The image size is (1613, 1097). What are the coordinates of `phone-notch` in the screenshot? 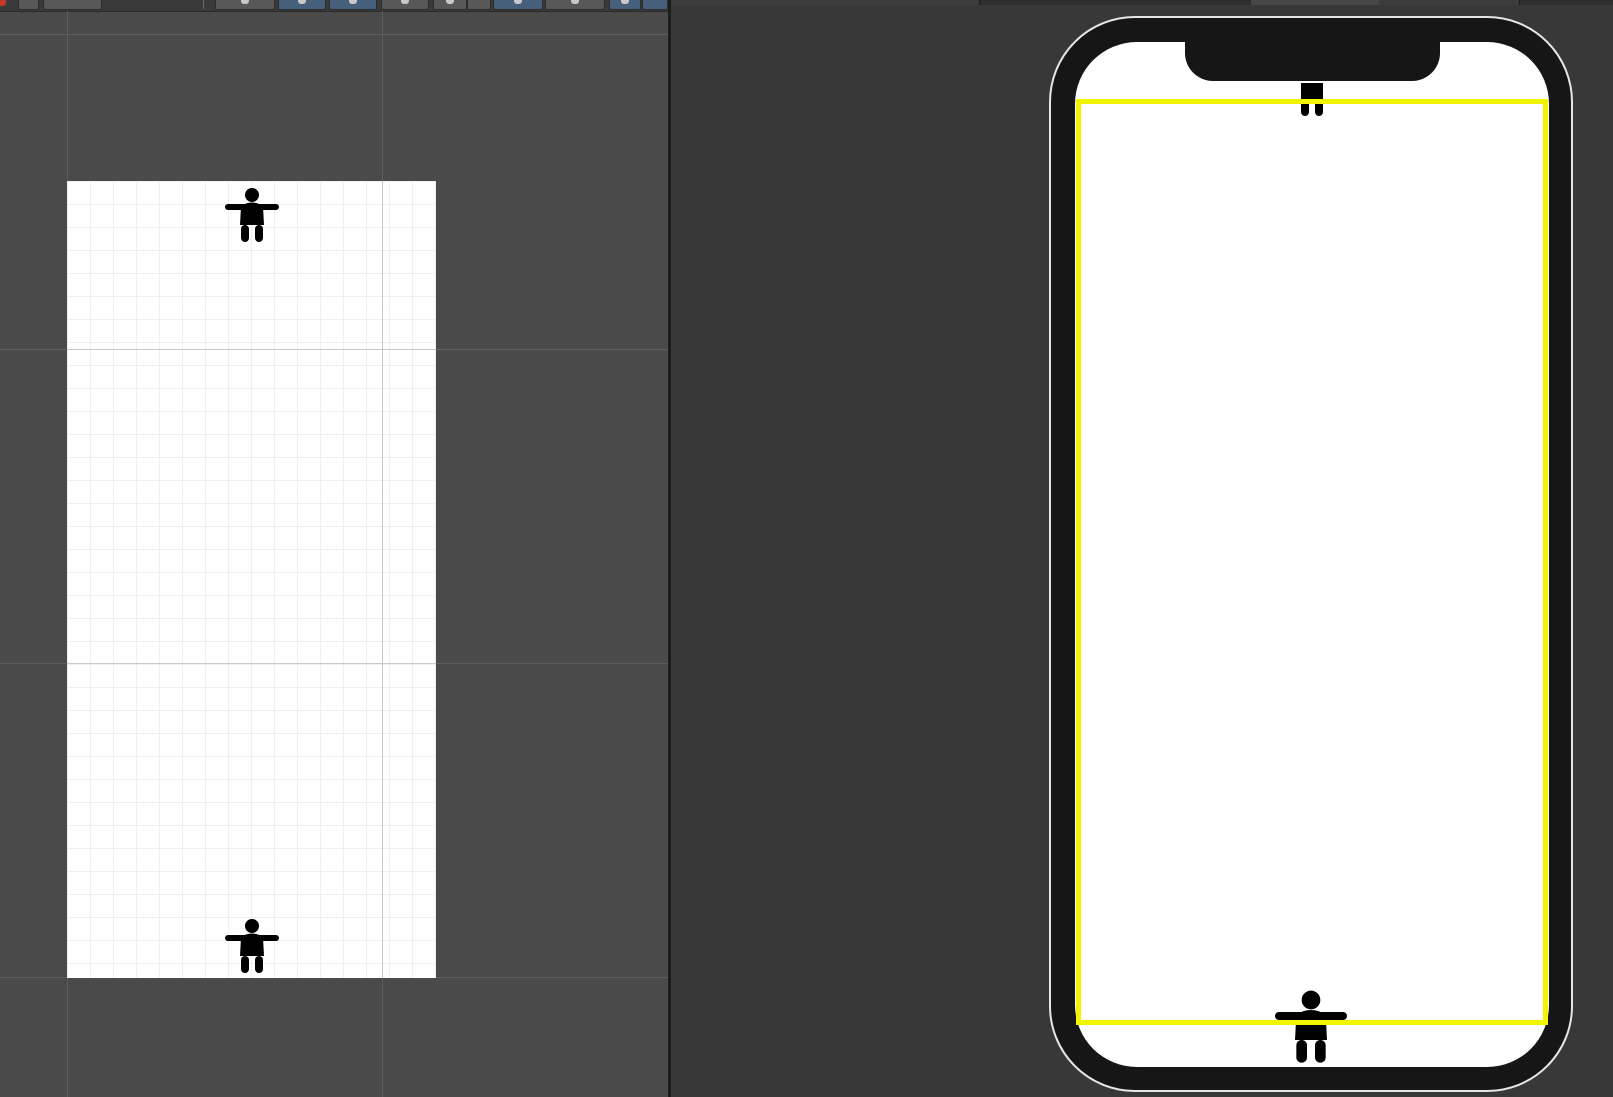 It's located at (1312, 59).